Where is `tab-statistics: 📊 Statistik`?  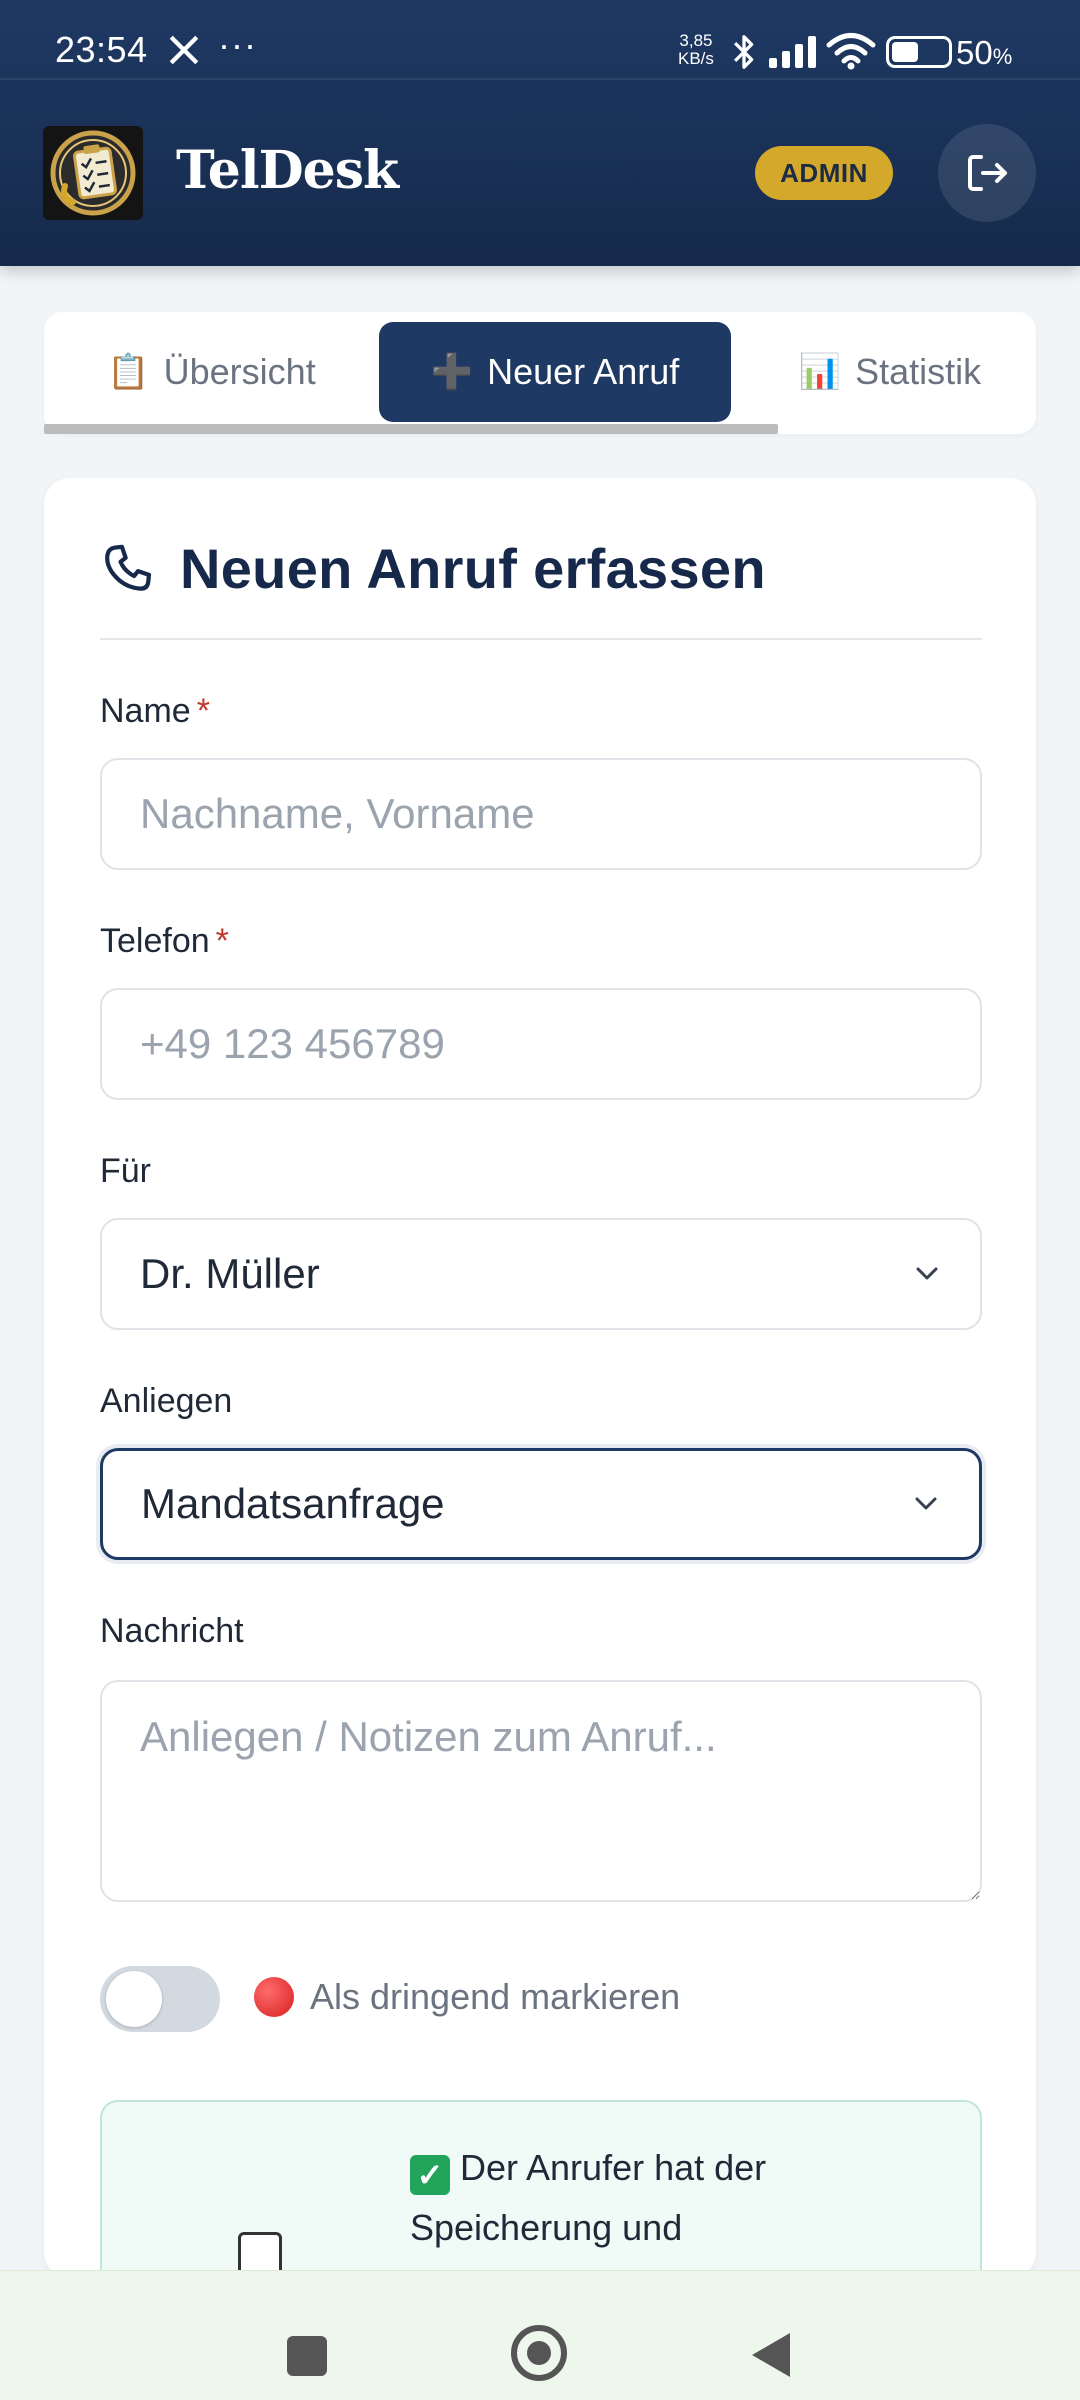
tab-statistics: 📊 Statistik is located at coordinates (890, 372).